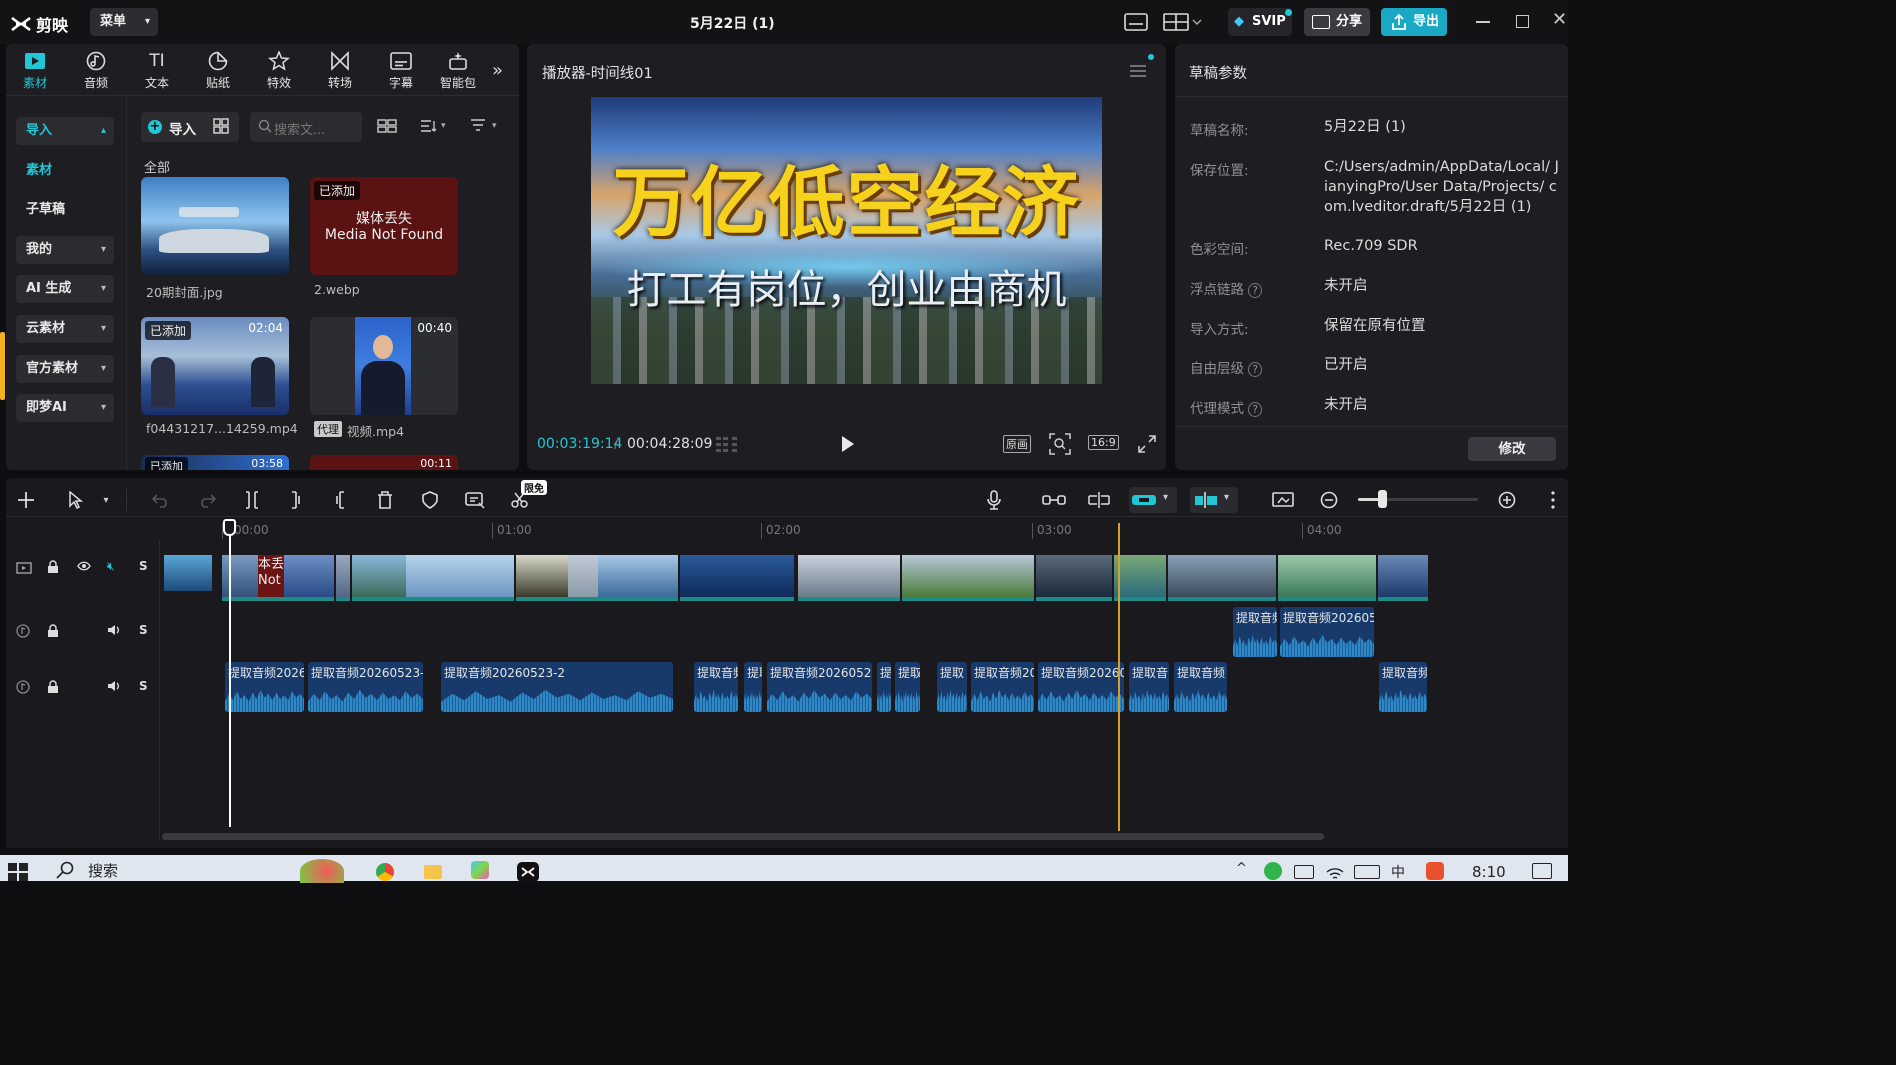 This screenshot has width=1896, height=1065. I want to click on sidebar-item-ai-generate: AI 生成 ▾, so click(65, 289).